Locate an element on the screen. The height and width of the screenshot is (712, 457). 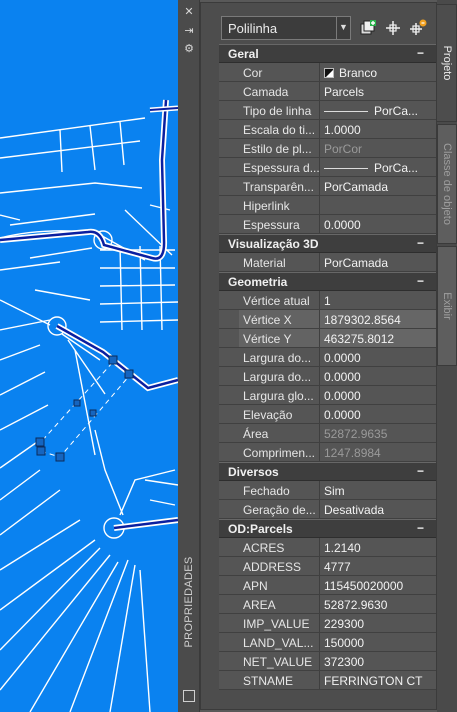
close-icon: ✕ is located at coordinates (189, 12).